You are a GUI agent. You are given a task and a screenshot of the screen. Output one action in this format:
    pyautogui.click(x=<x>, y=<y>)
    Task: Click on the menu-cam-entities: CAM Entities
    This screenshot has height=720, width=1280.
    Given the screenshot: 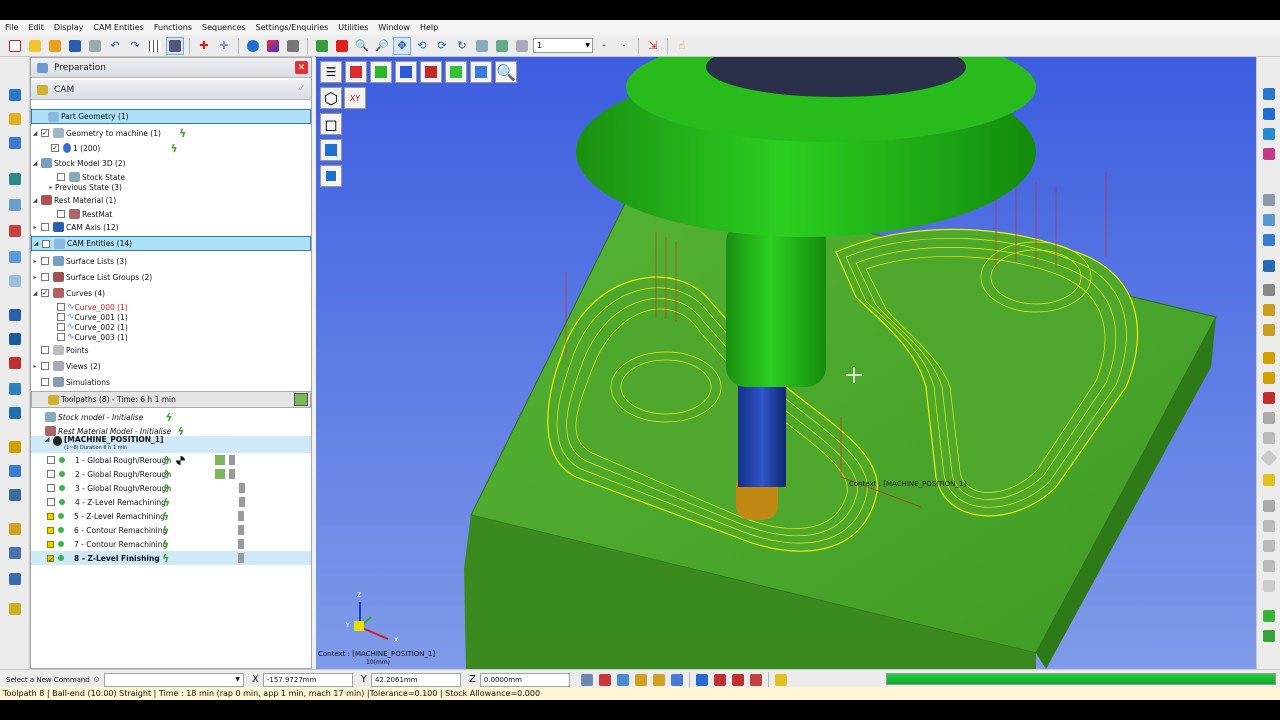 What is the action you would take?
    pyautogui.click(x=118, y=27)
    